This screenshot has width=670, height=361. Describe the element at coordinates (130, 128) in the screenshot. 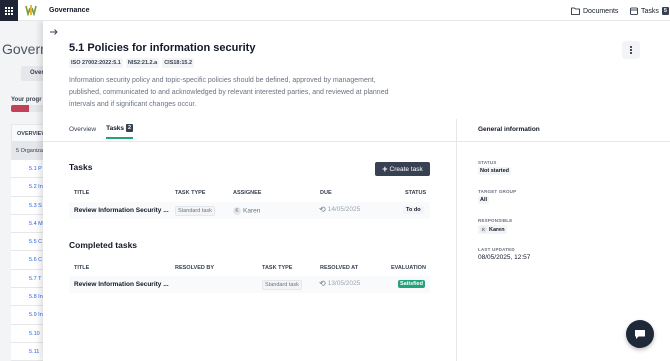

I see `tab-tasks-count: 2` at that location.